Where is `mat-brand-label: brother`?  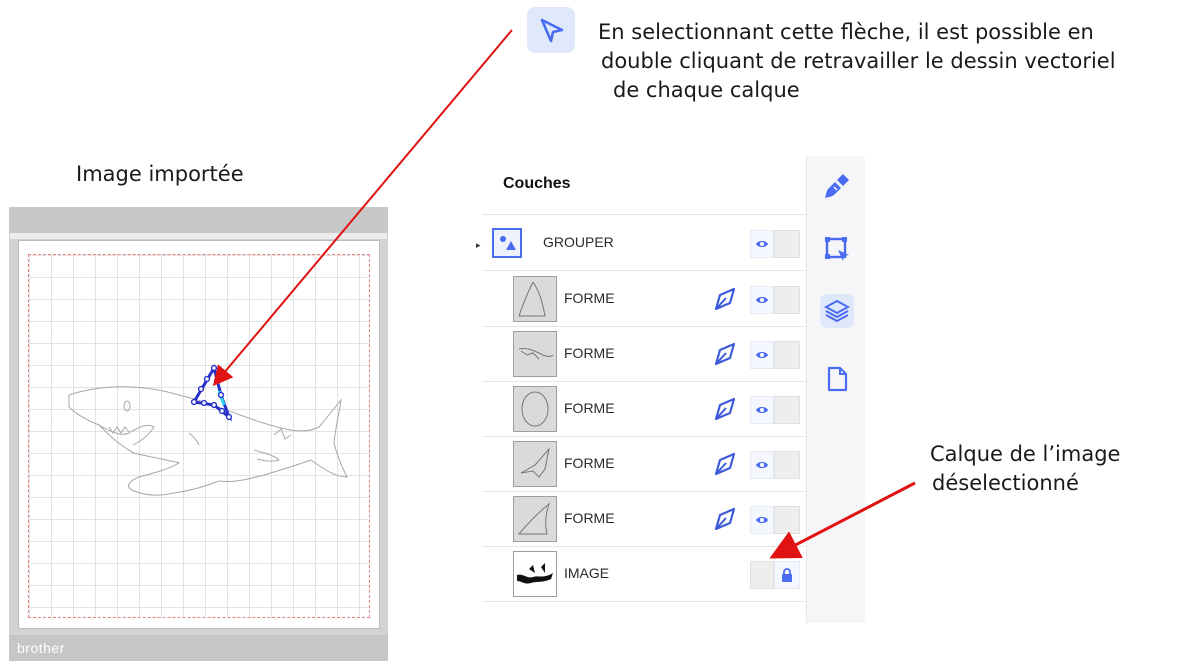 mat-brand-label: brother is located at coordinates (41, 648).